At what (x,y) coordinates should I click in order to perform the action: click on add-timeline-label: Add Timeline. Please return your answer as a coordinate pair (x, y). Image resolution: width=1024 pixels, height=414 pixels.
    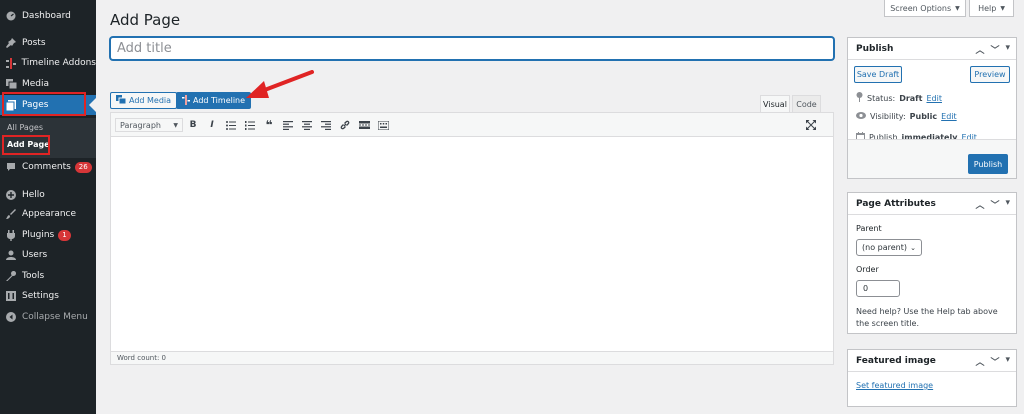
    Looking at the image, I should click on (219, 100).